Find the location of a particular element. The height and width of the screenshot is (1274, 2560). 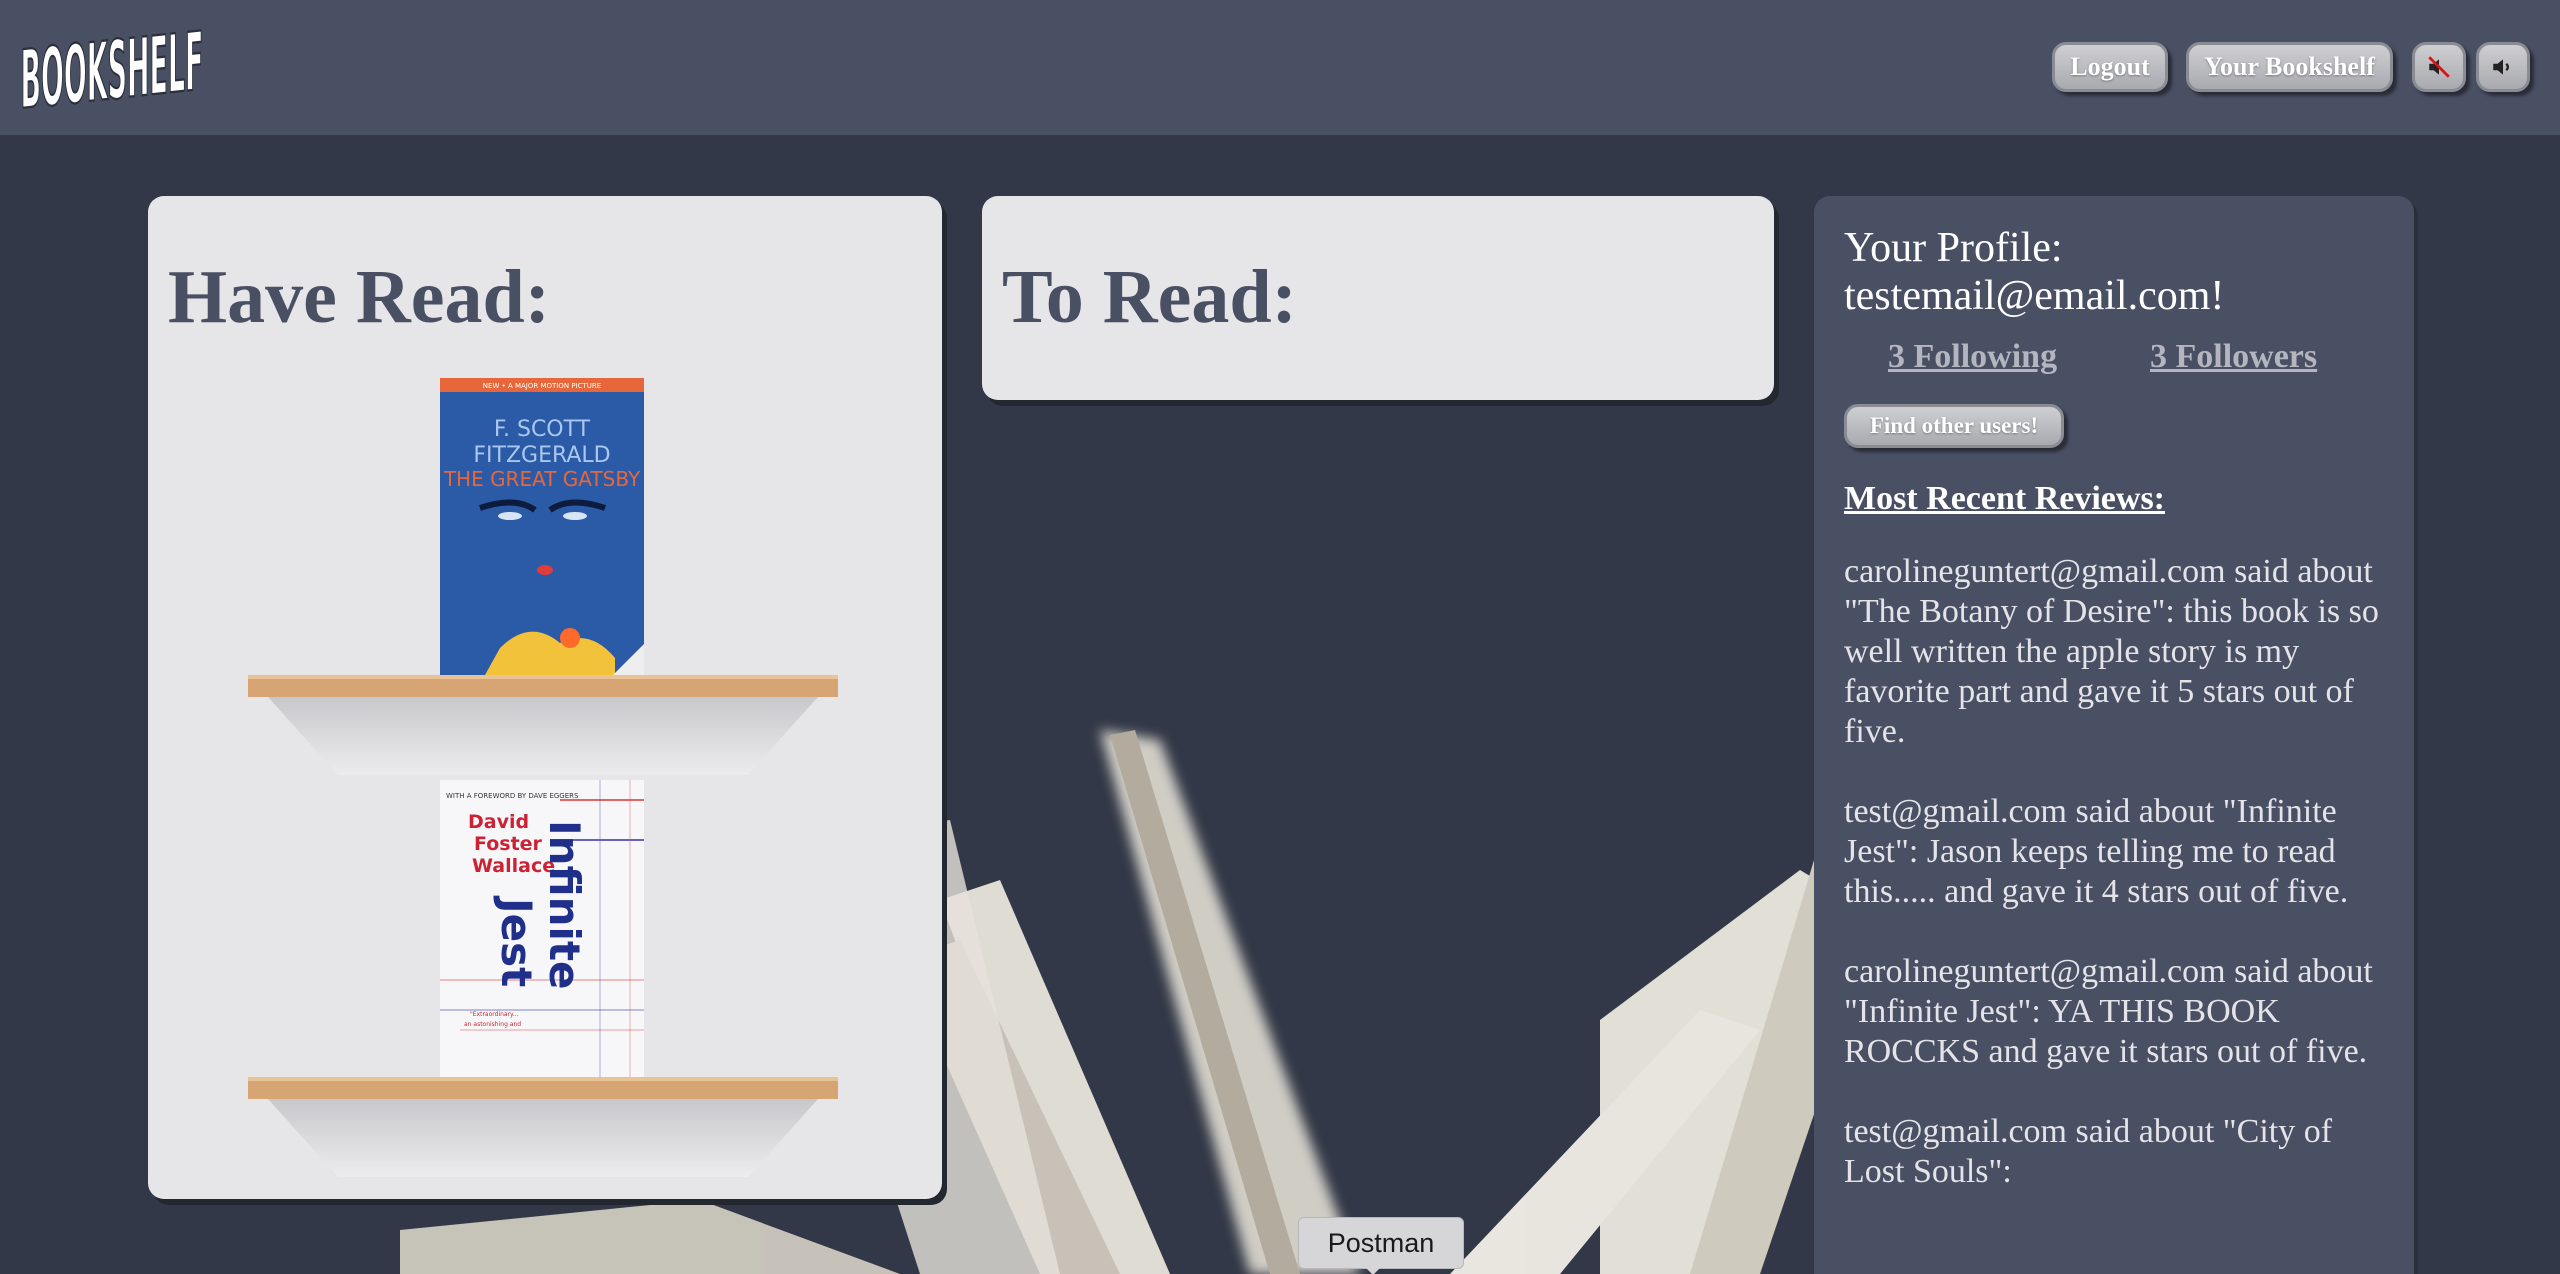

have-read-title: Have Read: is located at coordinates (359, 297).